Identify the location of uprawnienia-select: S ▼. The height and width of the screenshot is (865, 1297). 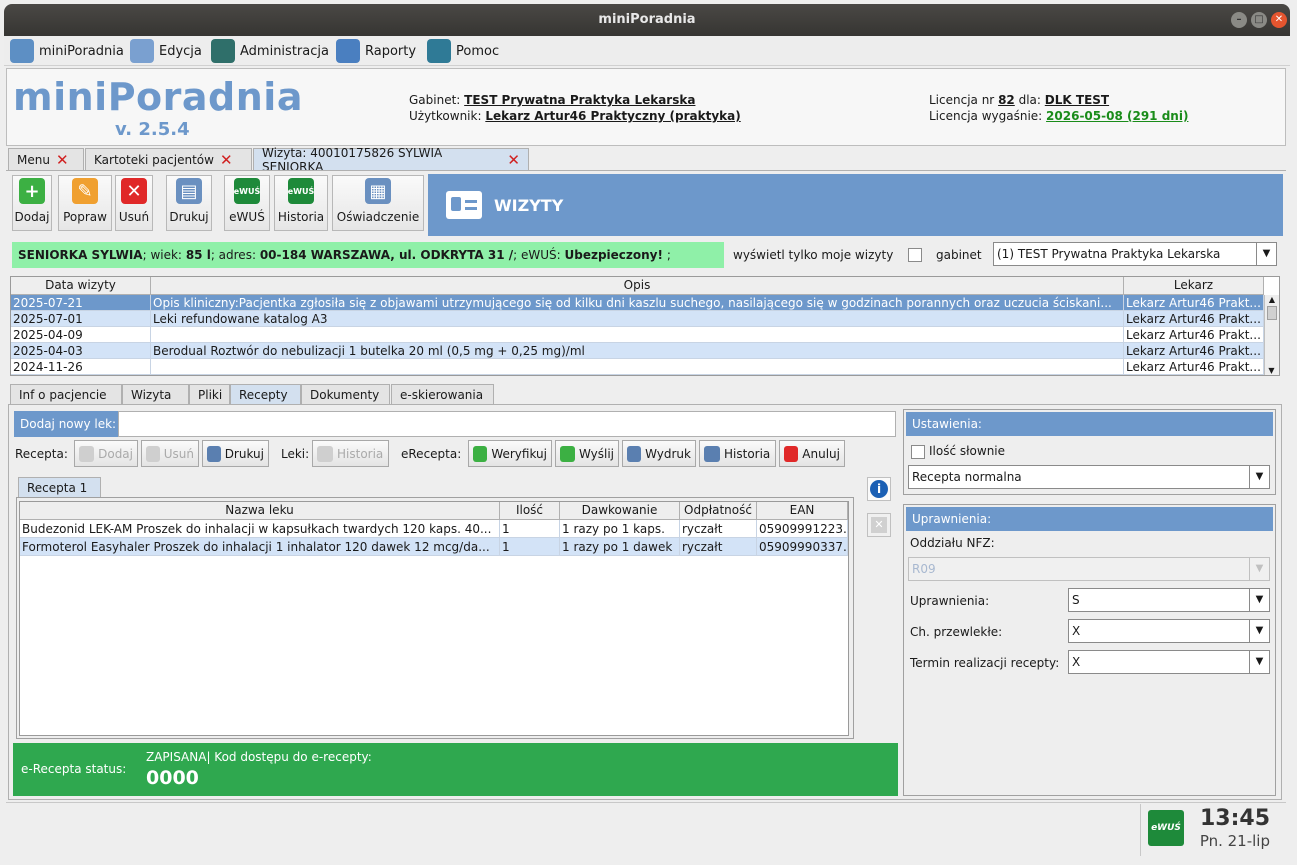
(1169, 600).